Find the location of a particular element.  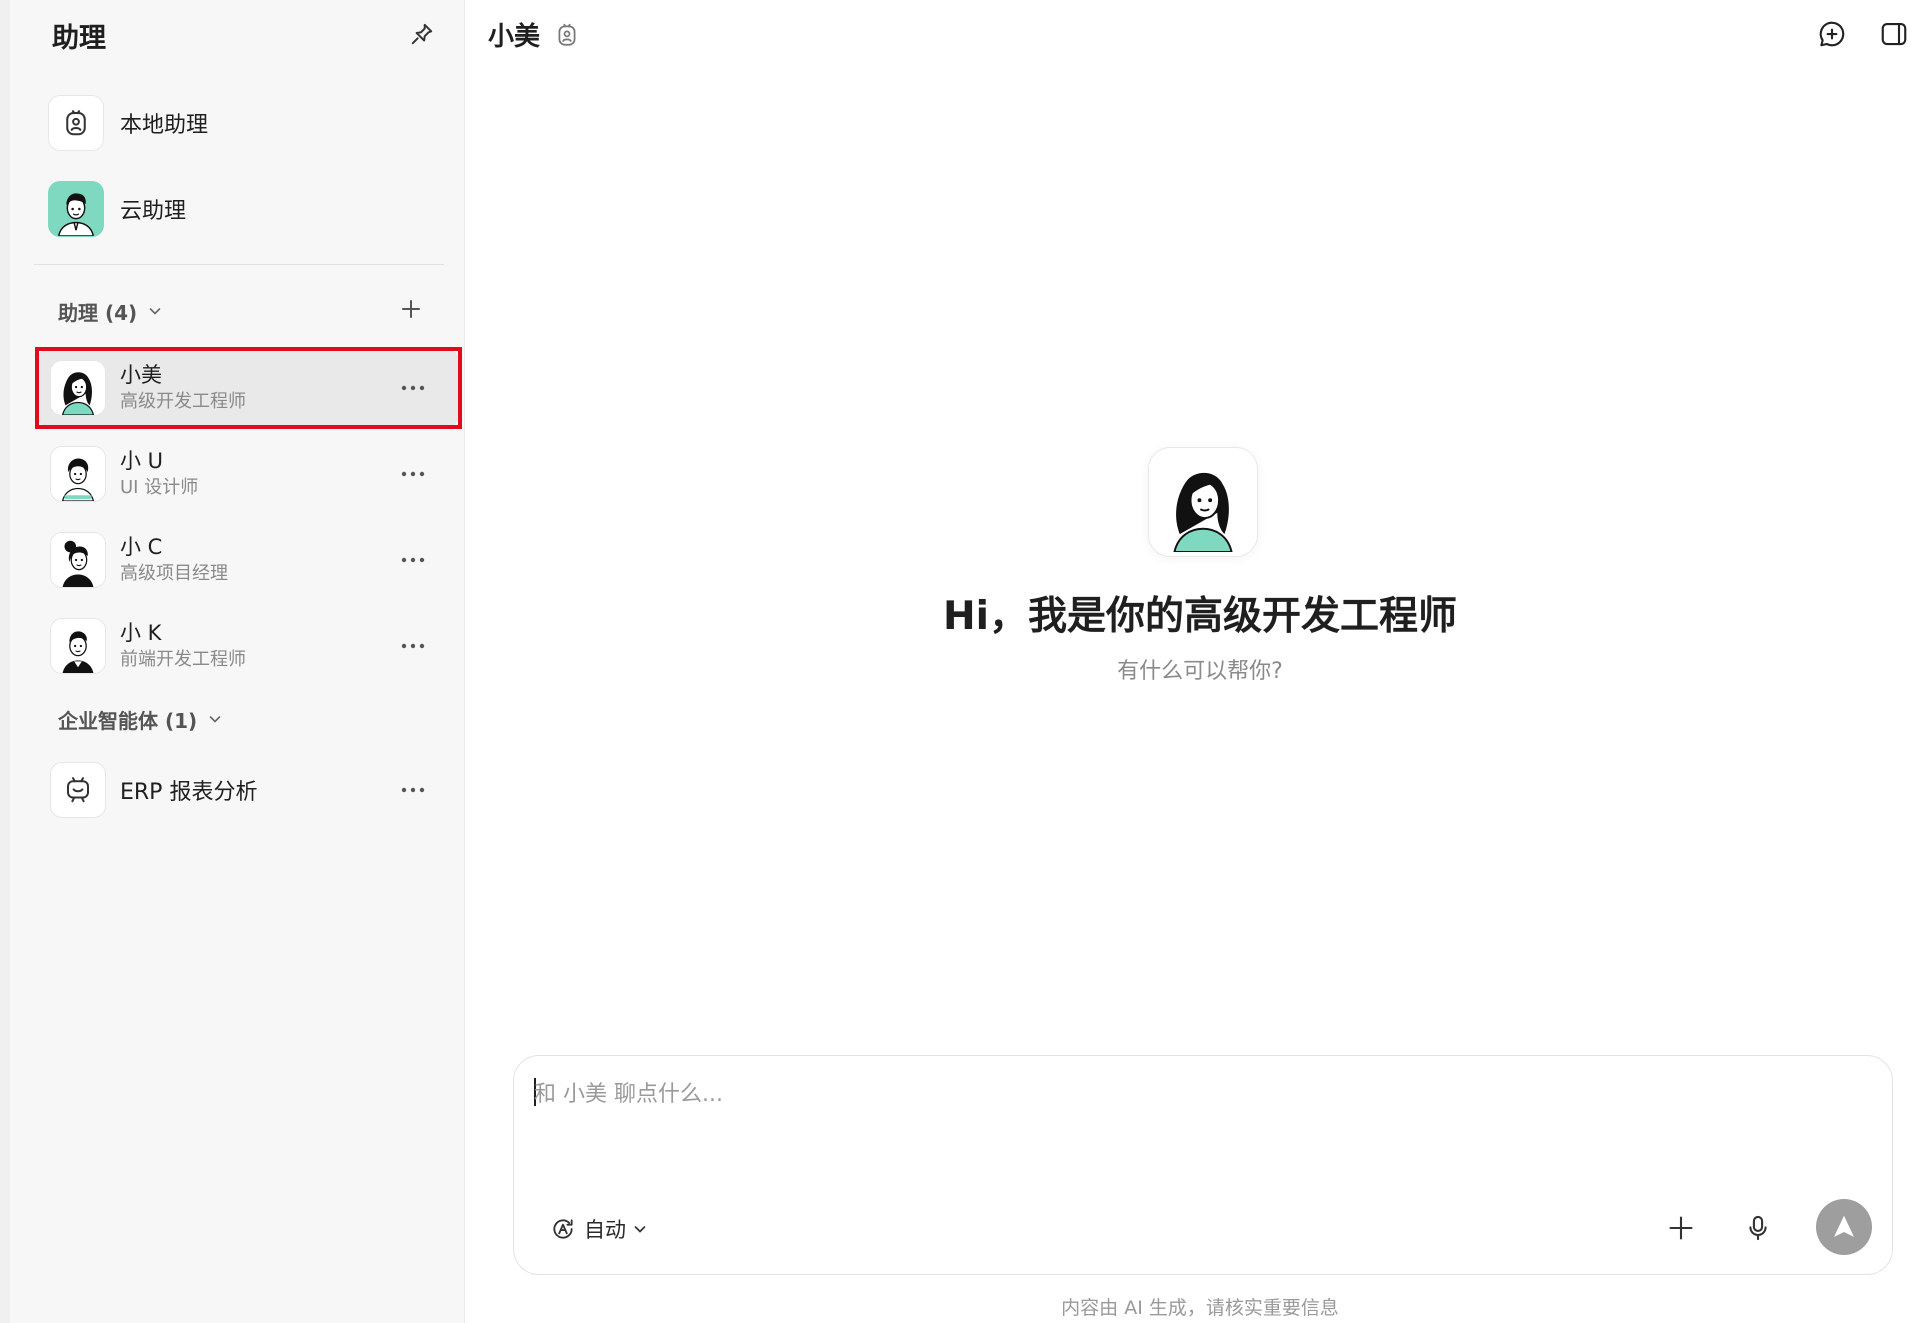

sidebar-item-cloud-assistant: 云助理 is located at coordinates (233, 209).